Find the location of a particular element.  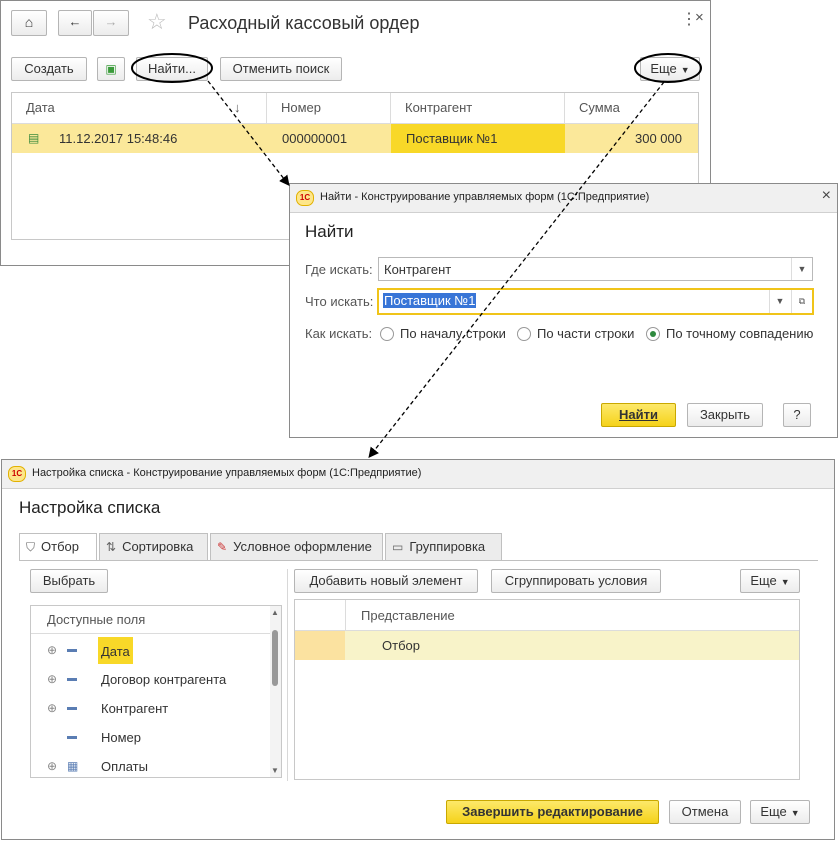

field-row-payments: ⊕ ▦ Оплаты is located at coordinates (151, 766).